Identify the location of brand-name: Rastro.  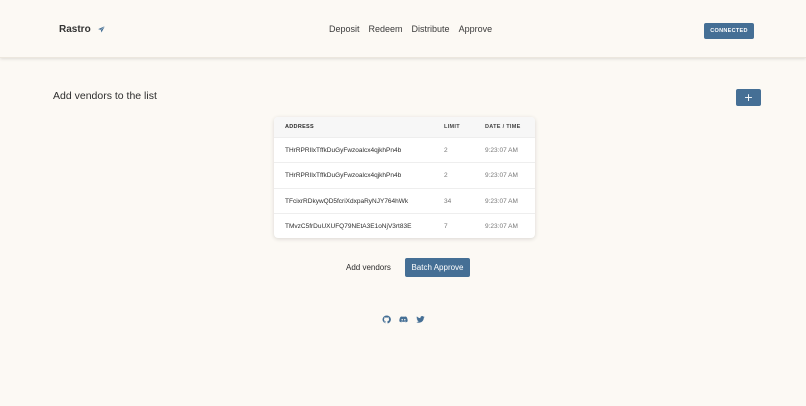
(75, 29).